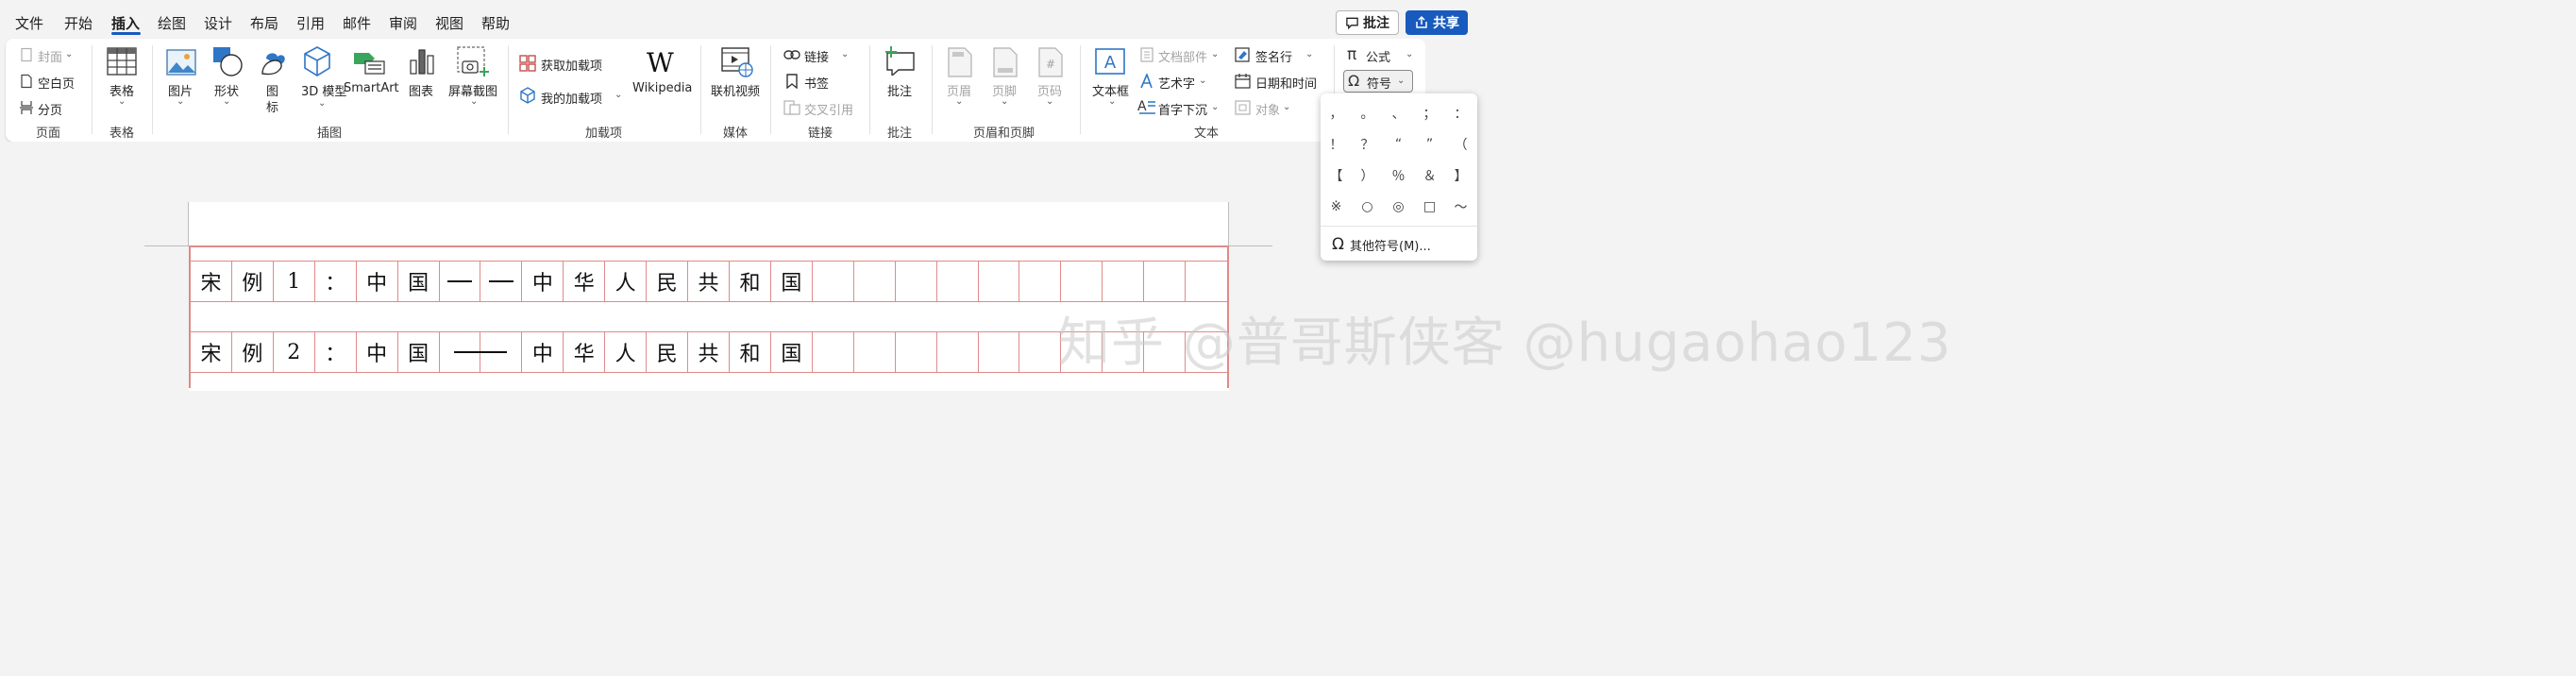 This screenshot has height=676, width=2576. I want to click on symbol-item: 、, so click(1399, 112).